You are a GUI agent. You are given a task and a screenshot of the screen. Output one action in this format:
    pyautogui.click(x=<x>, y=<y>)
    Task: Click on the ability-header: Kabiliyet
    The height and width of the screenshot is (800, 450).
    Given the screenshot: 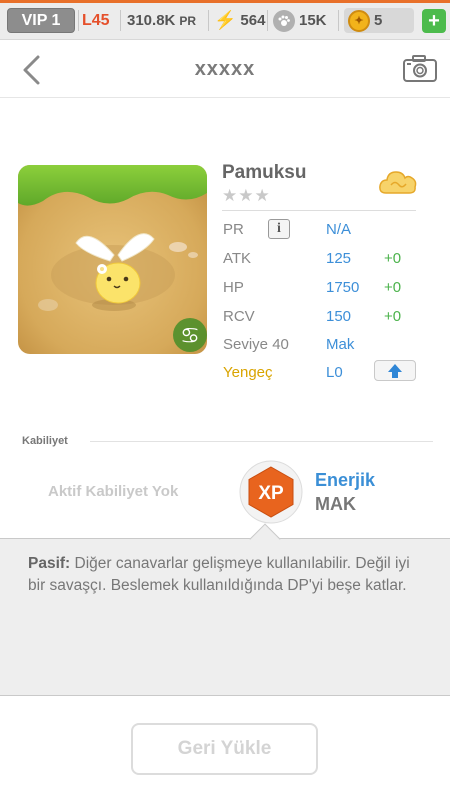 What is the action you would take?
    pyautogui.click(x=45, y=441)
    